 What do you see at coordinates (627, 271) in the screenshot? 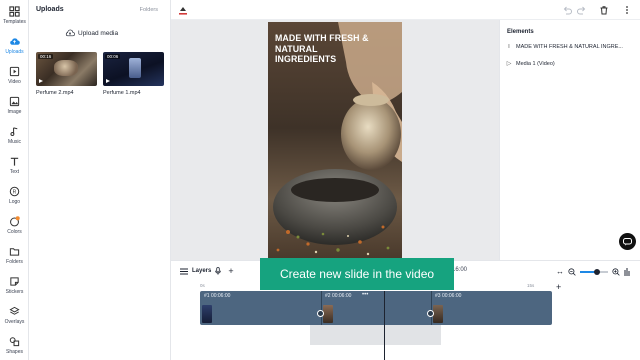
I see `audio-bars-icon` at bounding box center [627, 271].